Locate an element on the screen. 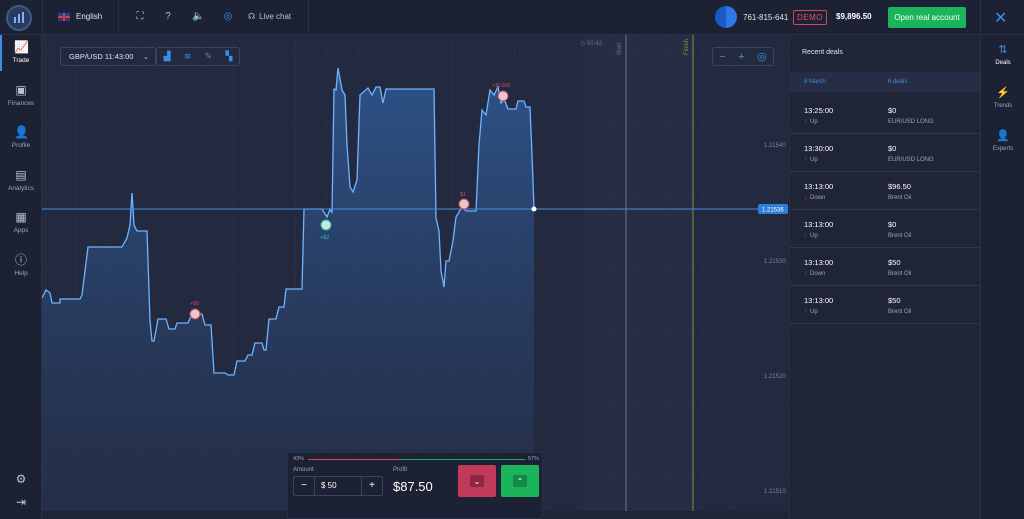 This screenshot has width=1024, height=519. amount-label: Amount is located at coordinates (303, 470).